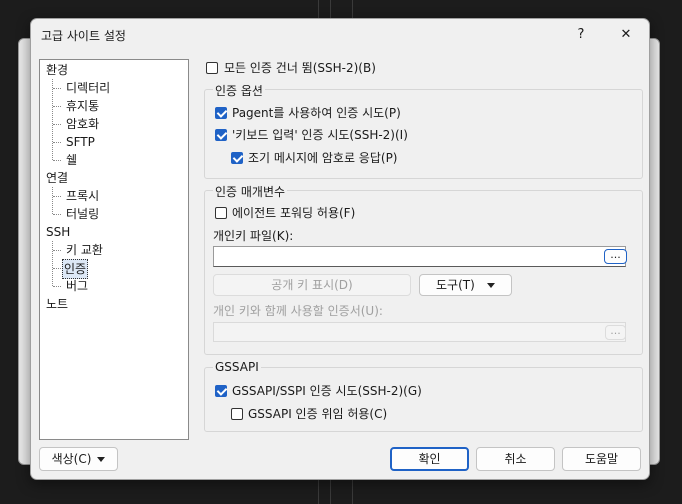  What do you see at coordinates (57, 304) in the screenshot?
I see `tree-item-note: 노트` at bounding box center [57, 304].